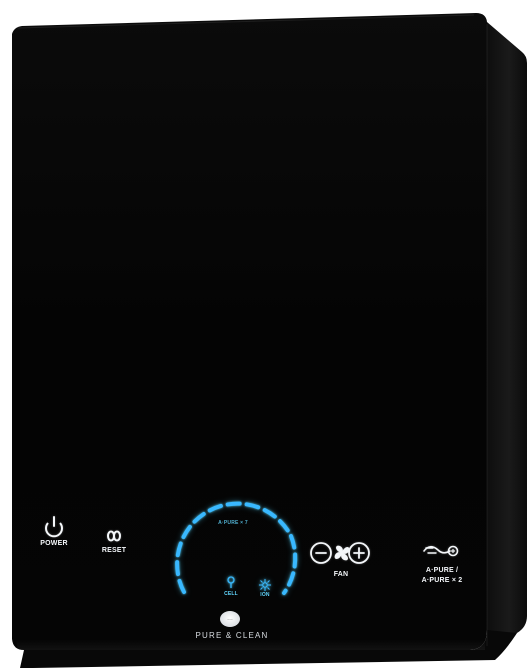  What do you see at coordinates (233, 523) in the screenshot?
I see `apure-indicator-label: A·PURE × 7` at bounding box center [233, 523].